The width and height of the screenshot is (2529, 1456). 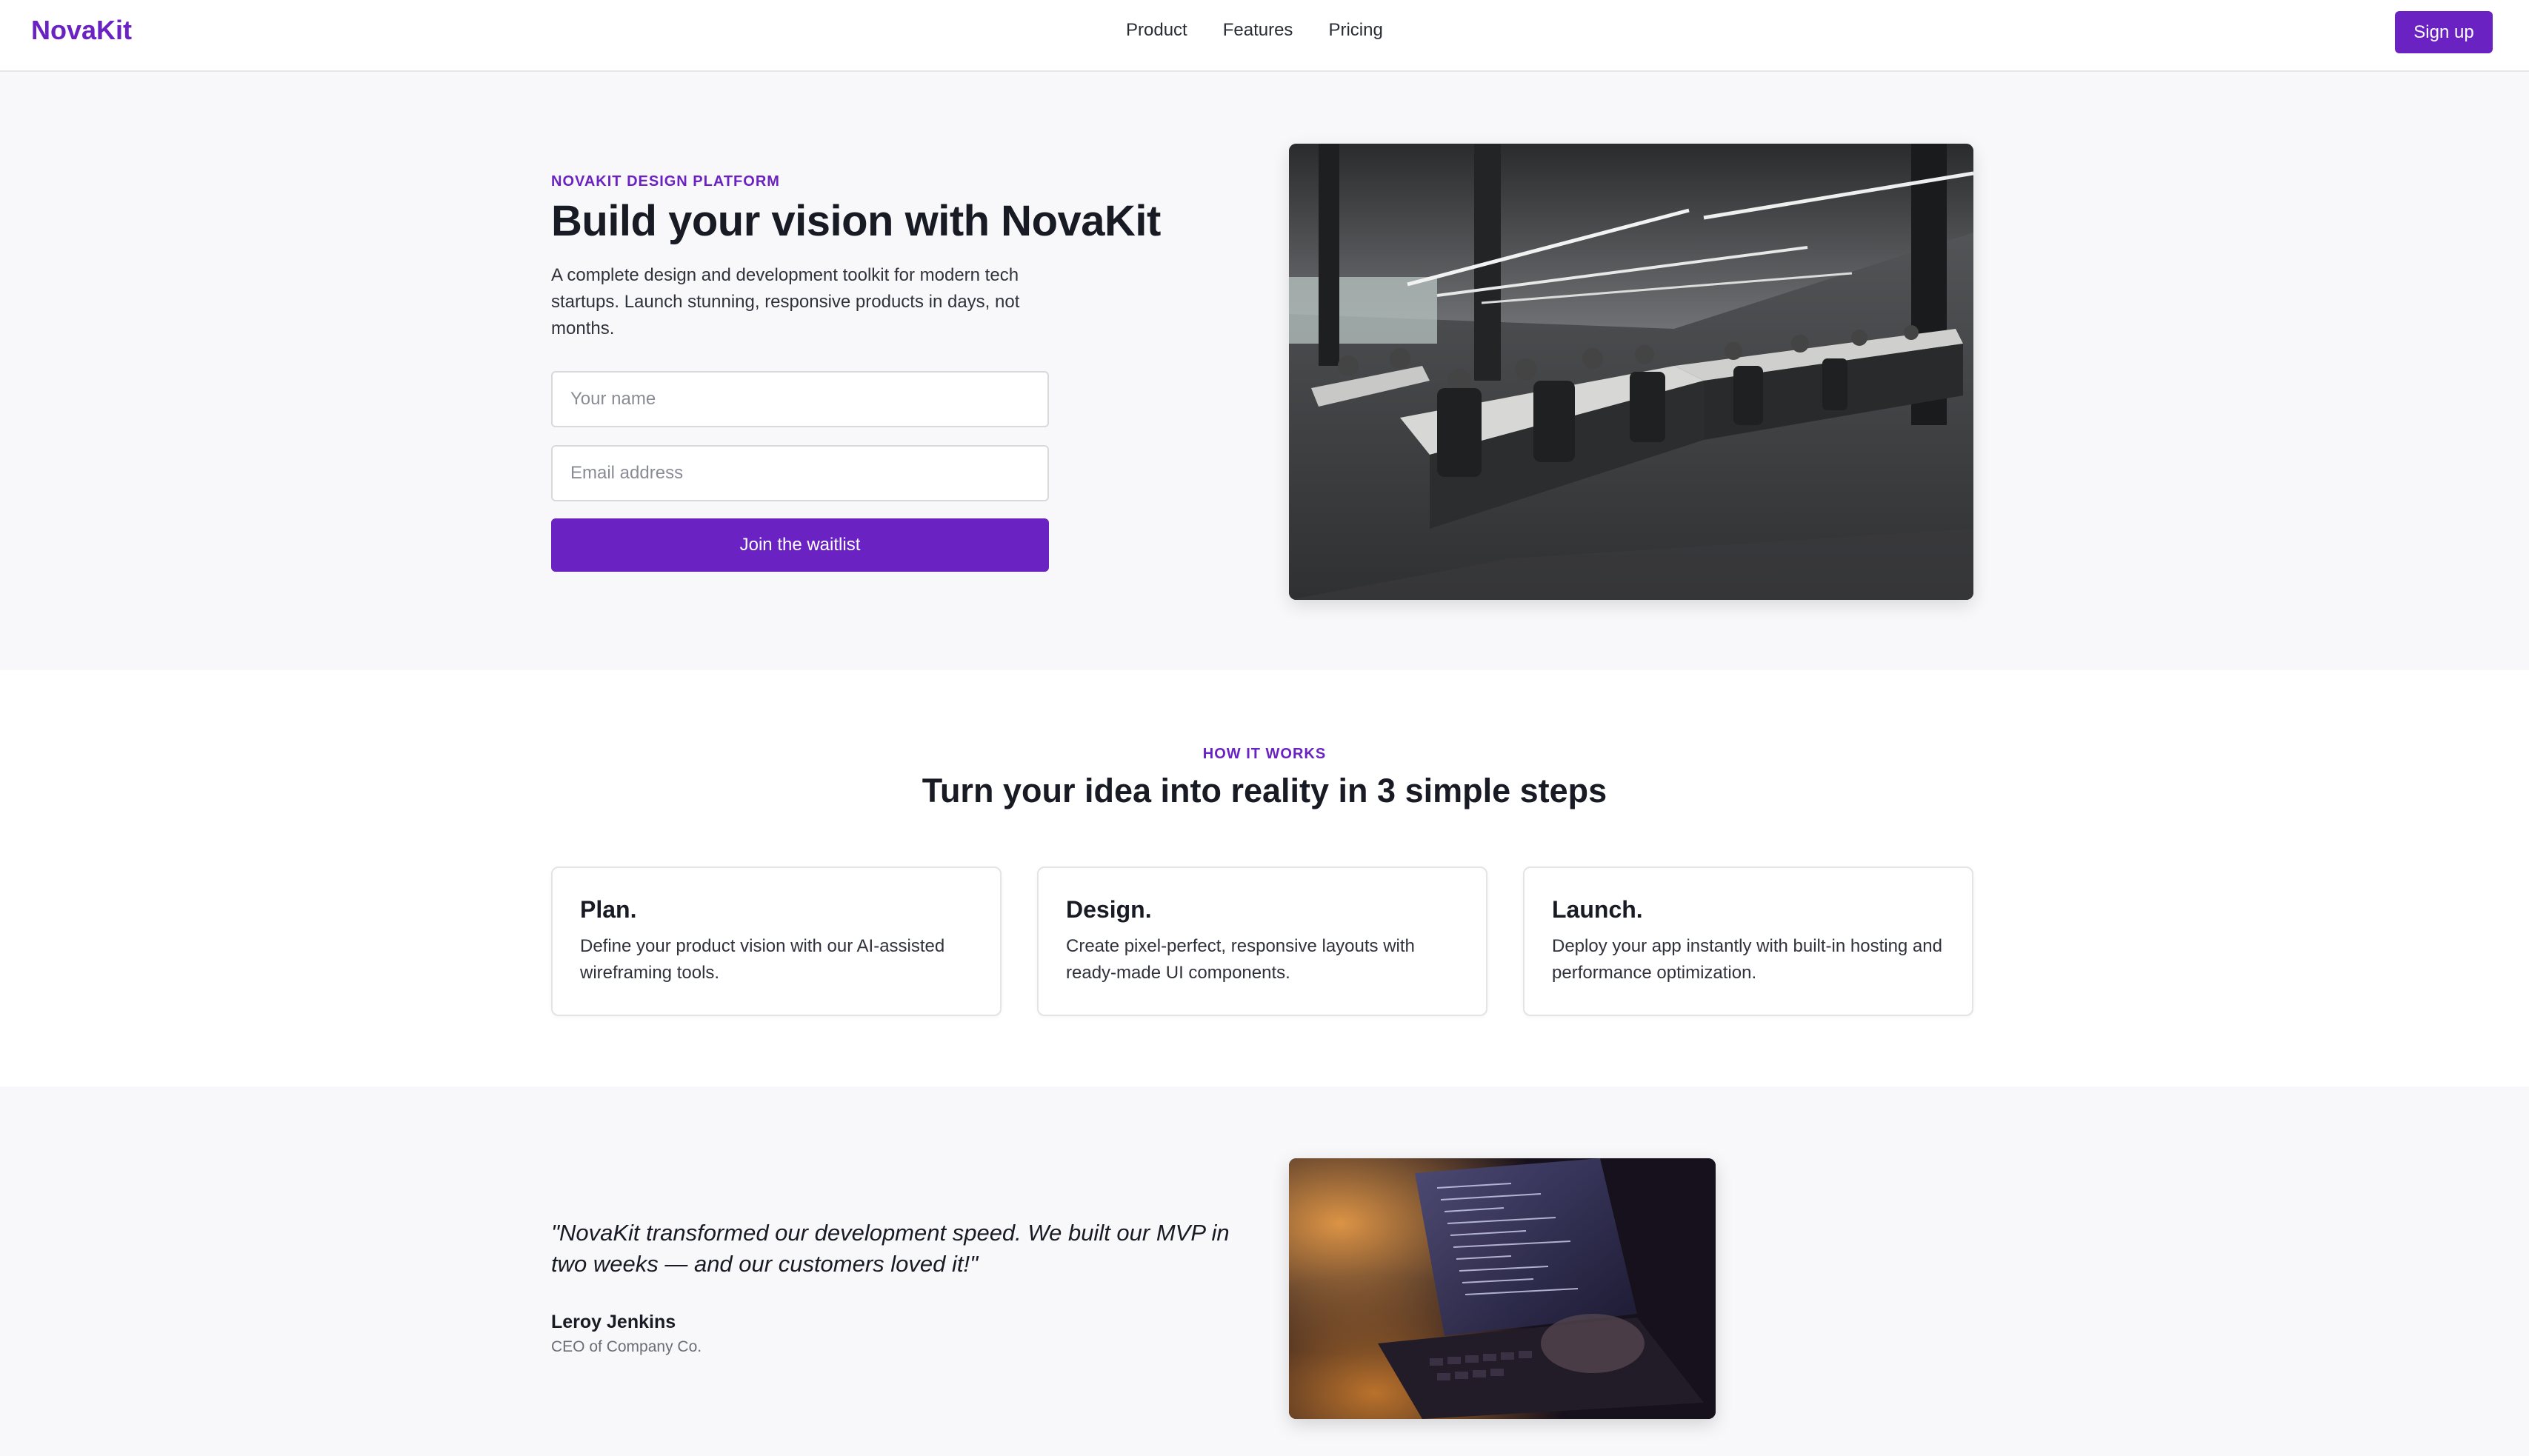 I want to click on top-navigation: NovaKit Product Features Pricing Sign up, so click(x=1265, y=36).